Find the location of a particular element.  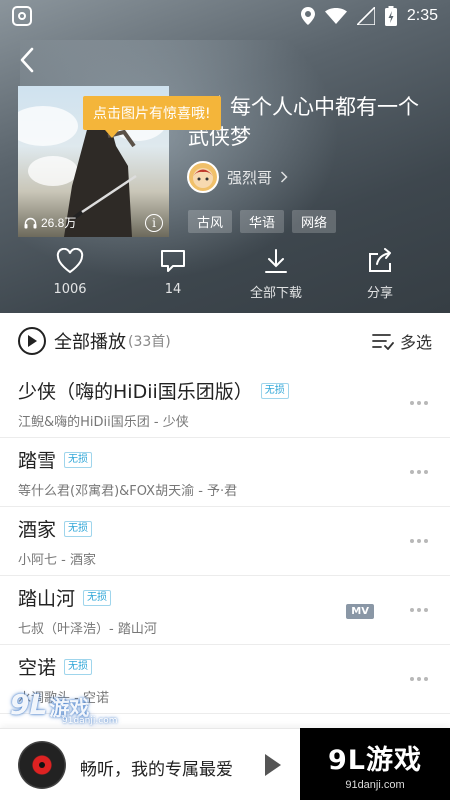

watermark-badge: 9L游戏 91danji.com is located at coordinates (375, 764).